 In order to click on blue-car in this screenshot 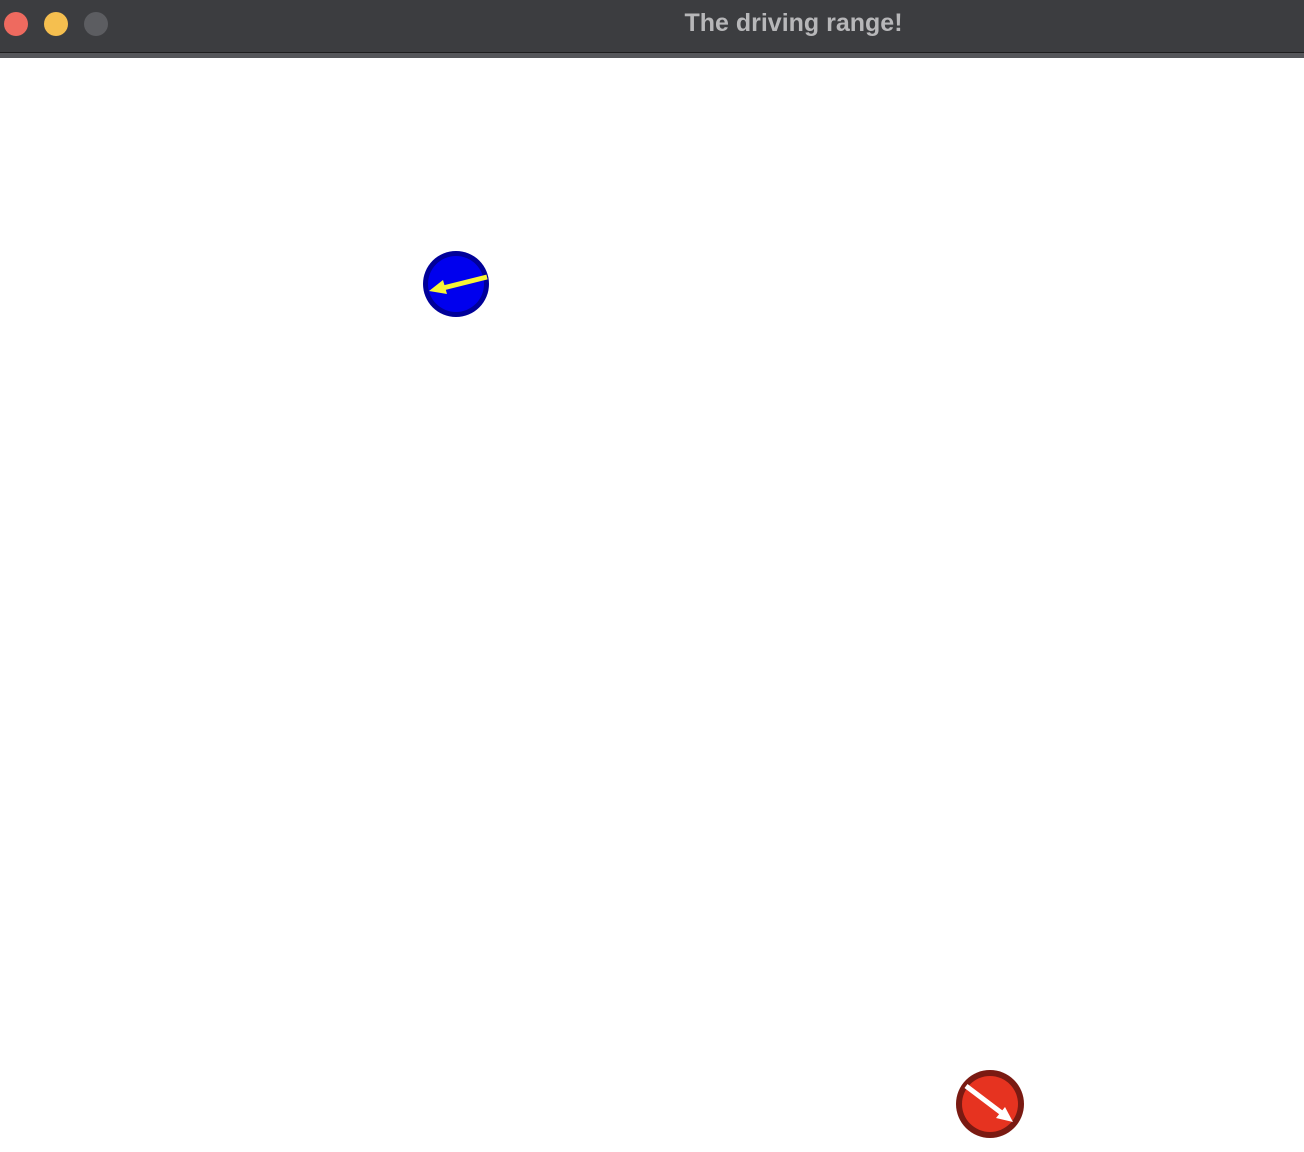, I will do `click(456, 284)`.